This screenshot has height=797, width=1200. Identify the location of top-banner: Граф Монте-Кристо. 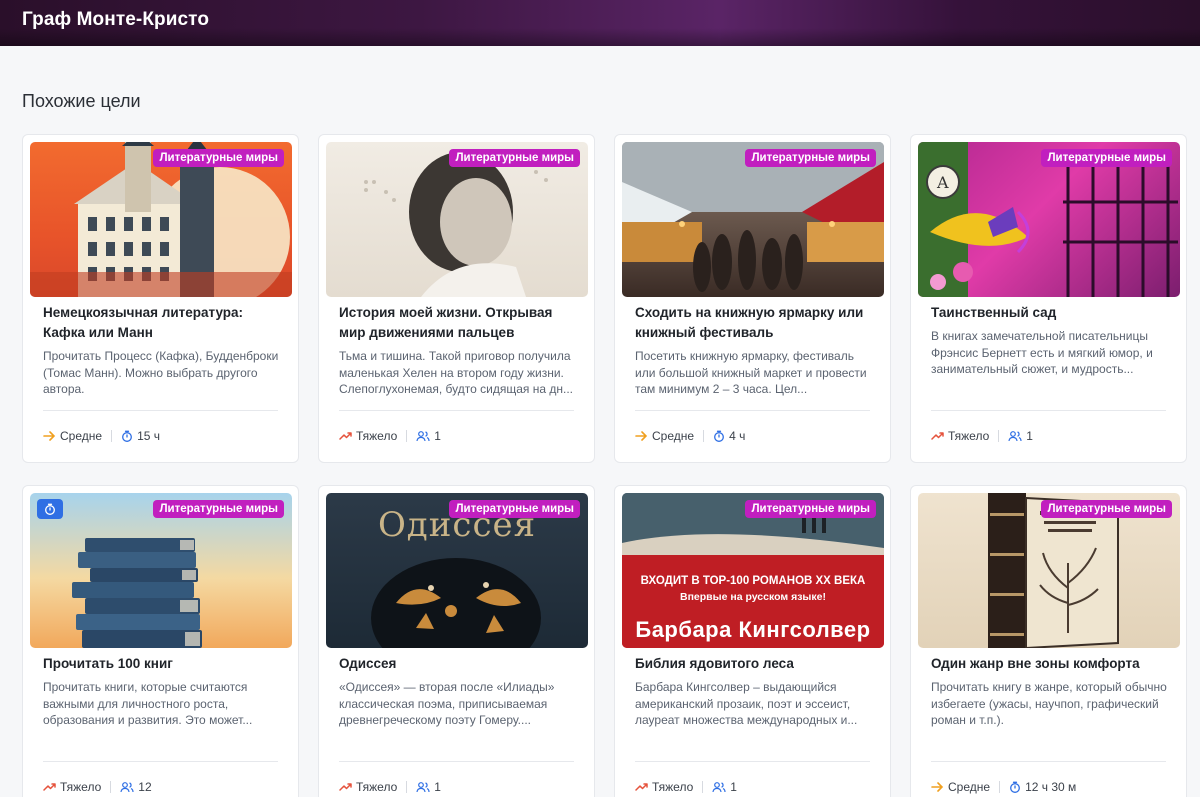
(600, 23).